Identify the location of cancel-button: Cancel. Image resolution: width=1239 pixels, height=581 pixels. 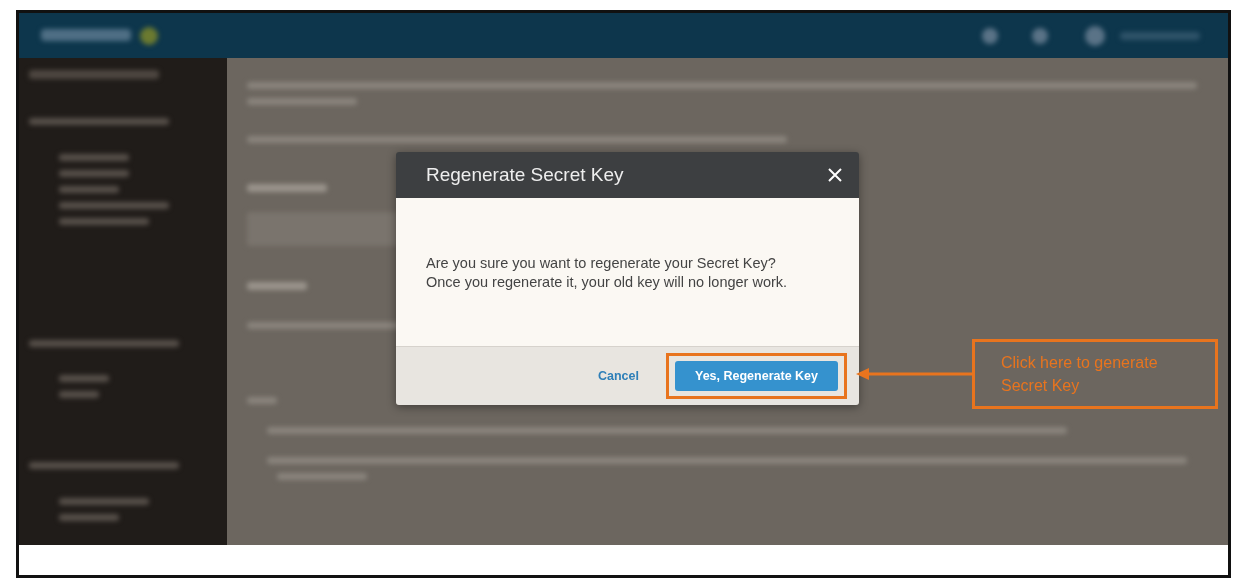
(618, 376).